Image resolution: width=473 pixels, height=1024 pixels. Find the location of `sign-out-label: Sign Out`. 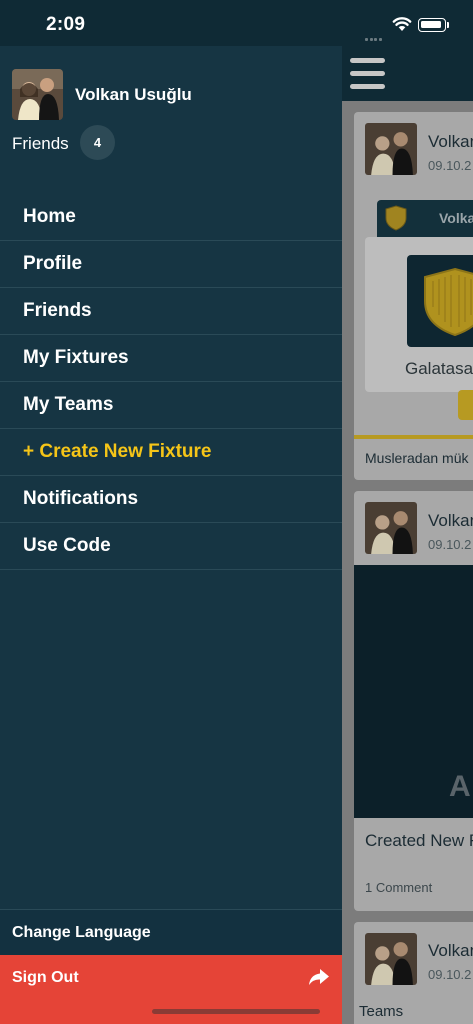

sign-out-label: Sign Out is located at coordinates (45, 977).